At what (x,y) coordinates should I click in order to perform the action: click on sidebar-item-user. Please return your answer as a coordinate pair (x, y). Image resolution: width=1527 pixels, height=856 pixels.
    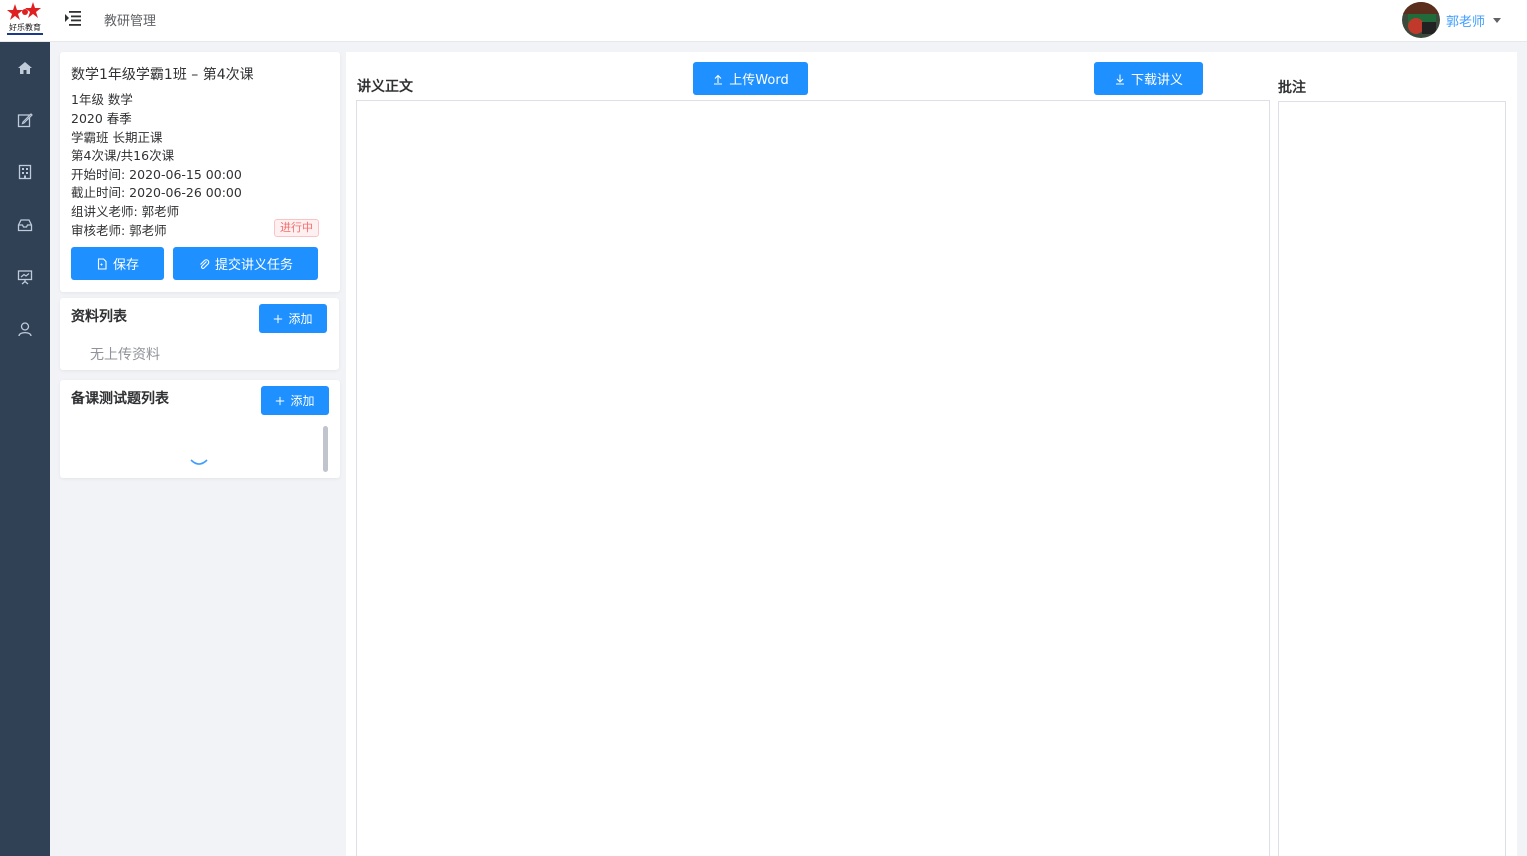
    Looking at the image, I should click on (25, 329).